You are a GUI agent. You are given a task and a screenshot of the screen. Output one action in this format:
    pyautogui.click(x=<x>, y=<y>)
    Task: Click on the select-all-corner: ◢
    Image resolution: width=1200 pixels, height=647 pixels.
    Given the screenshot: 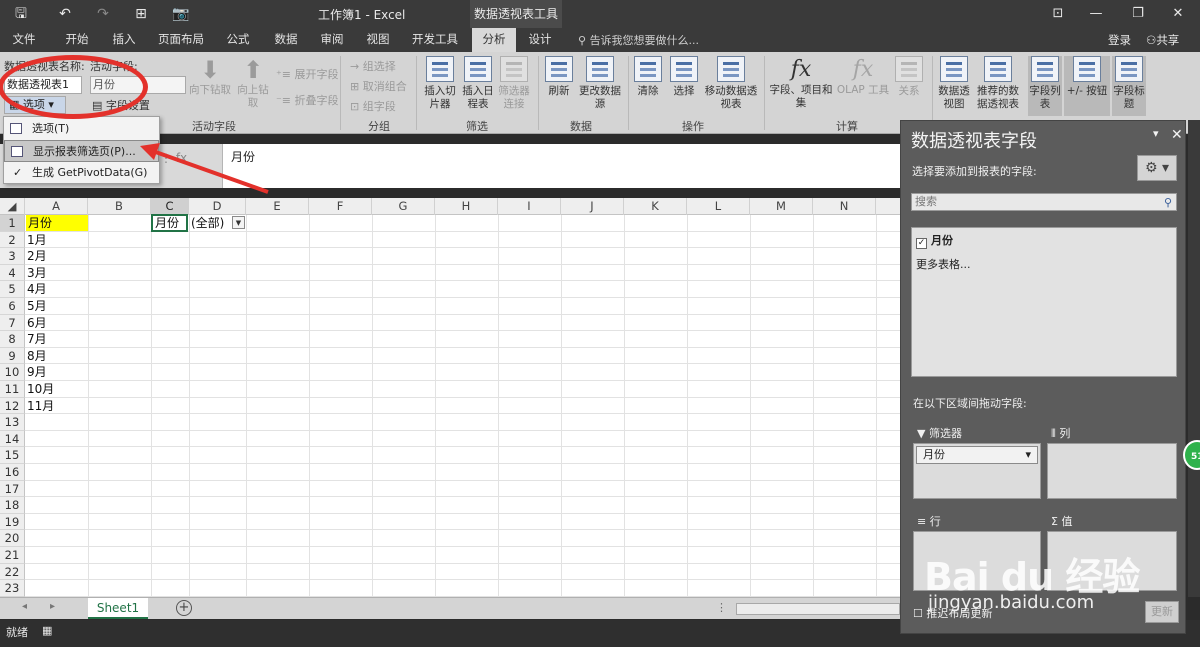 What is the action you would take?
    pyautogui.click(x=12, y=206)
    